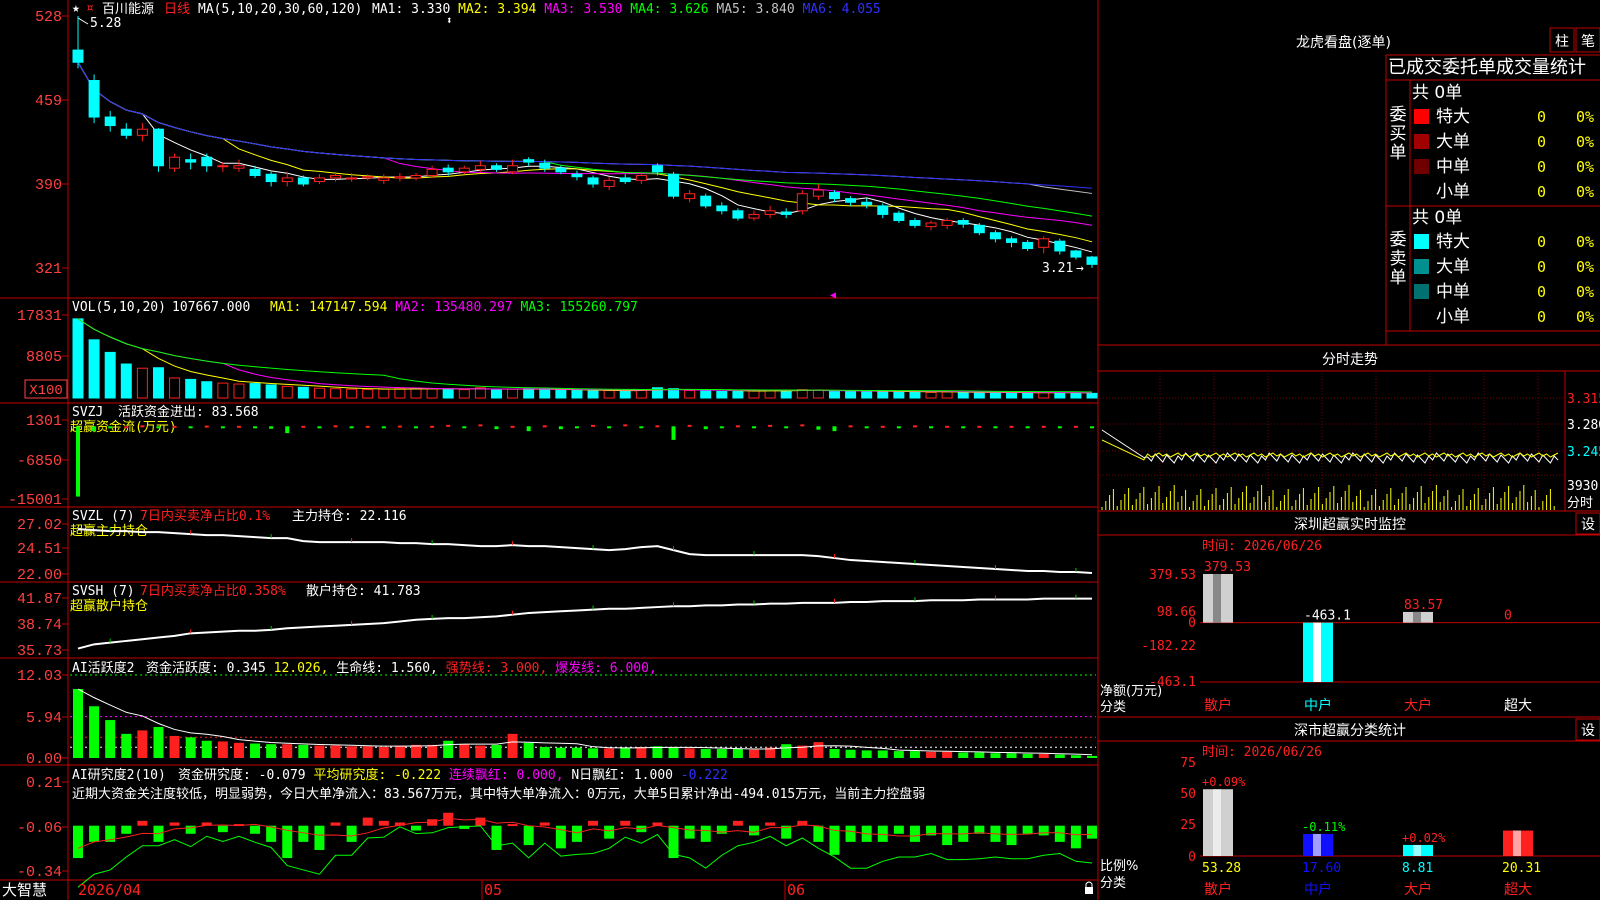 Image resolution: width=1600 pixels, height=900 pixels. I want to click on date-start-label: 2026/04, so click(109, 890).